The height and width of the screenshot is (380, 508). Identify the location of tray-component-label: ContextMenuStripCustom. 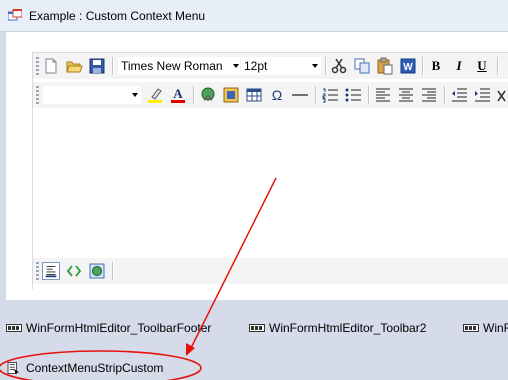
(95, 368).